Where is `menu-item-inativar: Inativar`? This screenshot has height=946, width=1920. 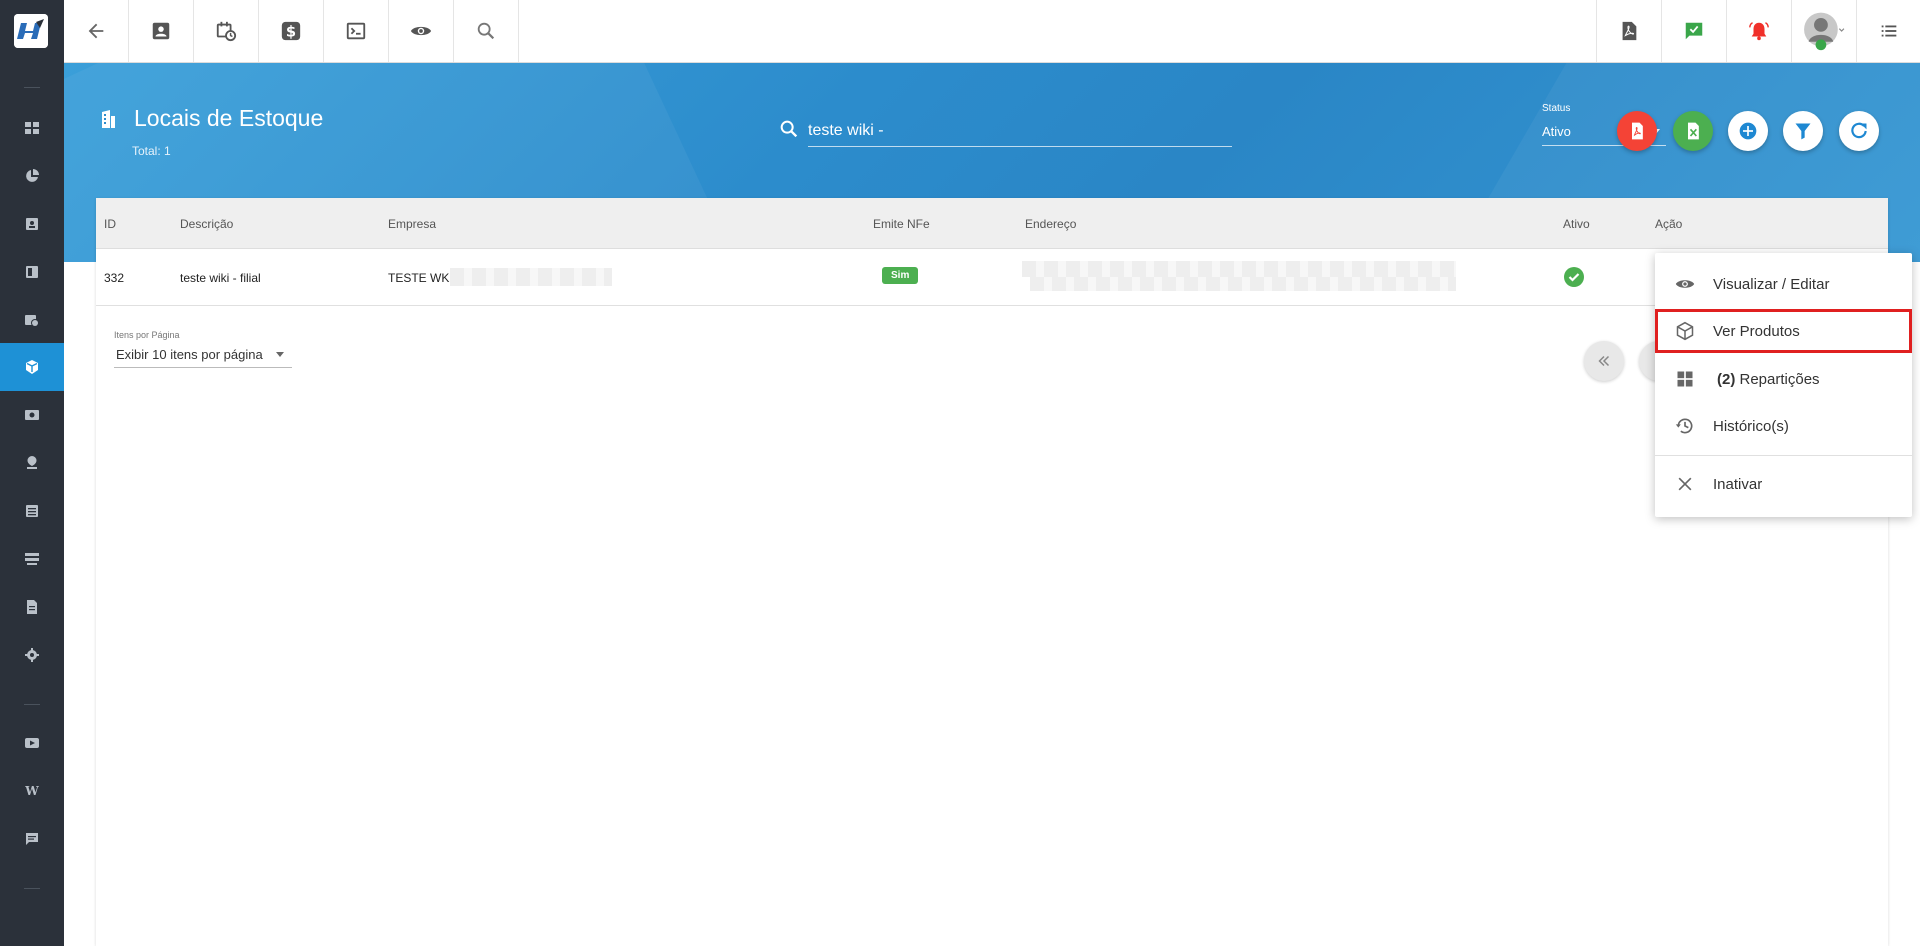
menu-item-inativar: Inativar is located at coordinates (1783, 484).